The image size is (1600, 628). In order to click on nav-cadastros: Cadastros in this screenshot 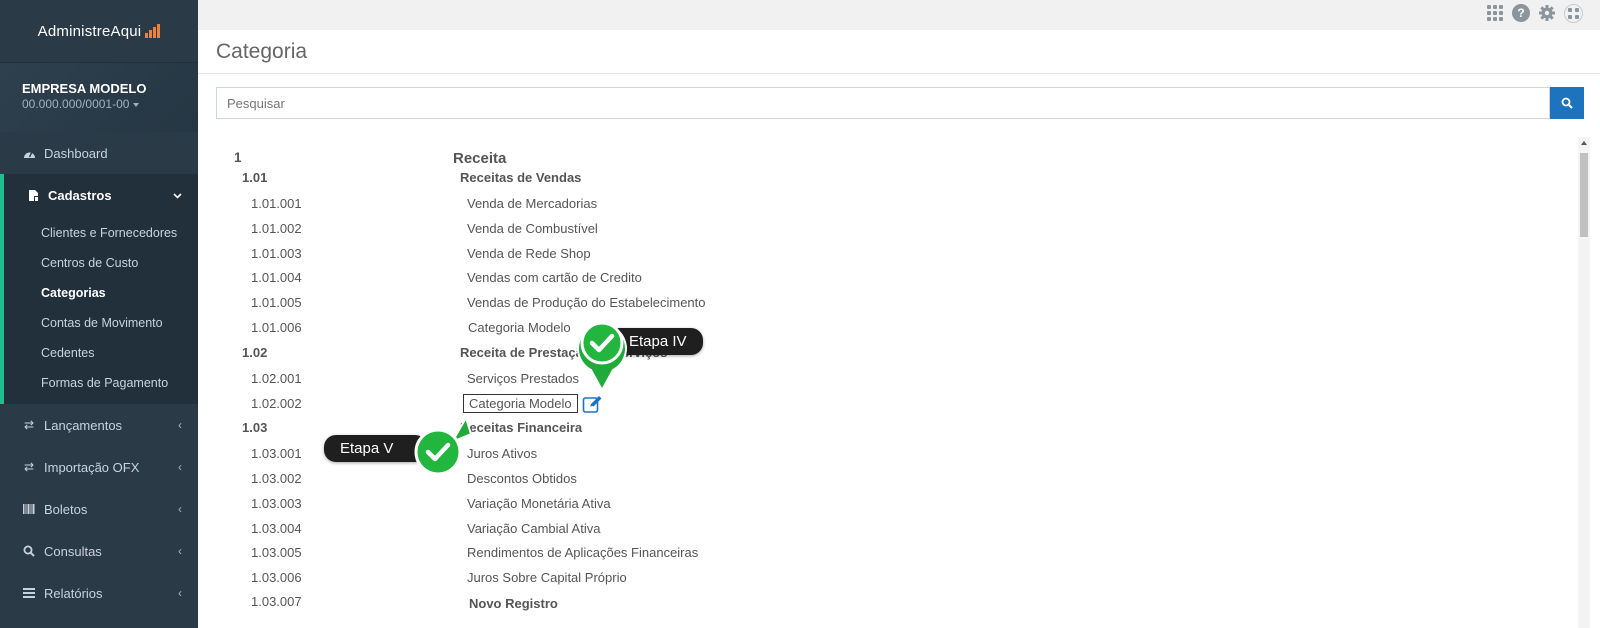, I will do `click(99, 195)`.